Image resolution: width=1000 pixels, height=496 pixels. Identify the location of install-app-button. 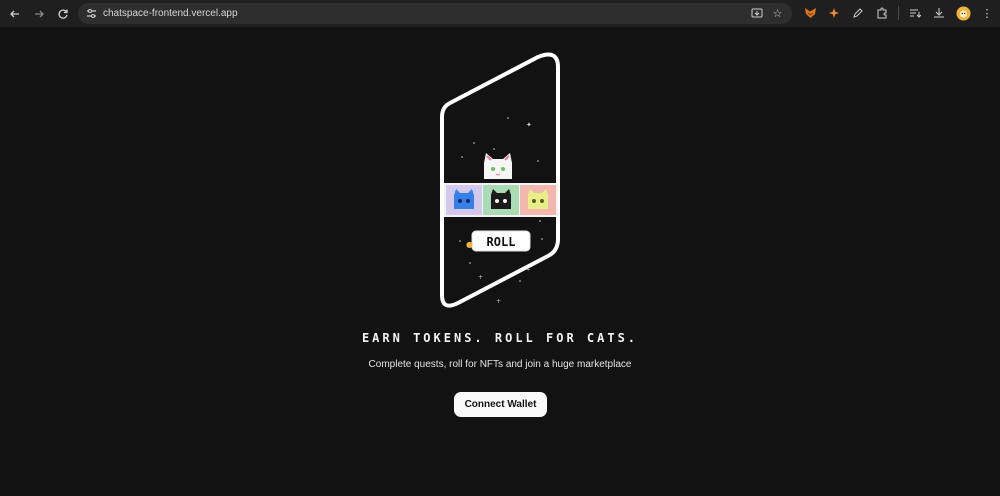
(756, 13).